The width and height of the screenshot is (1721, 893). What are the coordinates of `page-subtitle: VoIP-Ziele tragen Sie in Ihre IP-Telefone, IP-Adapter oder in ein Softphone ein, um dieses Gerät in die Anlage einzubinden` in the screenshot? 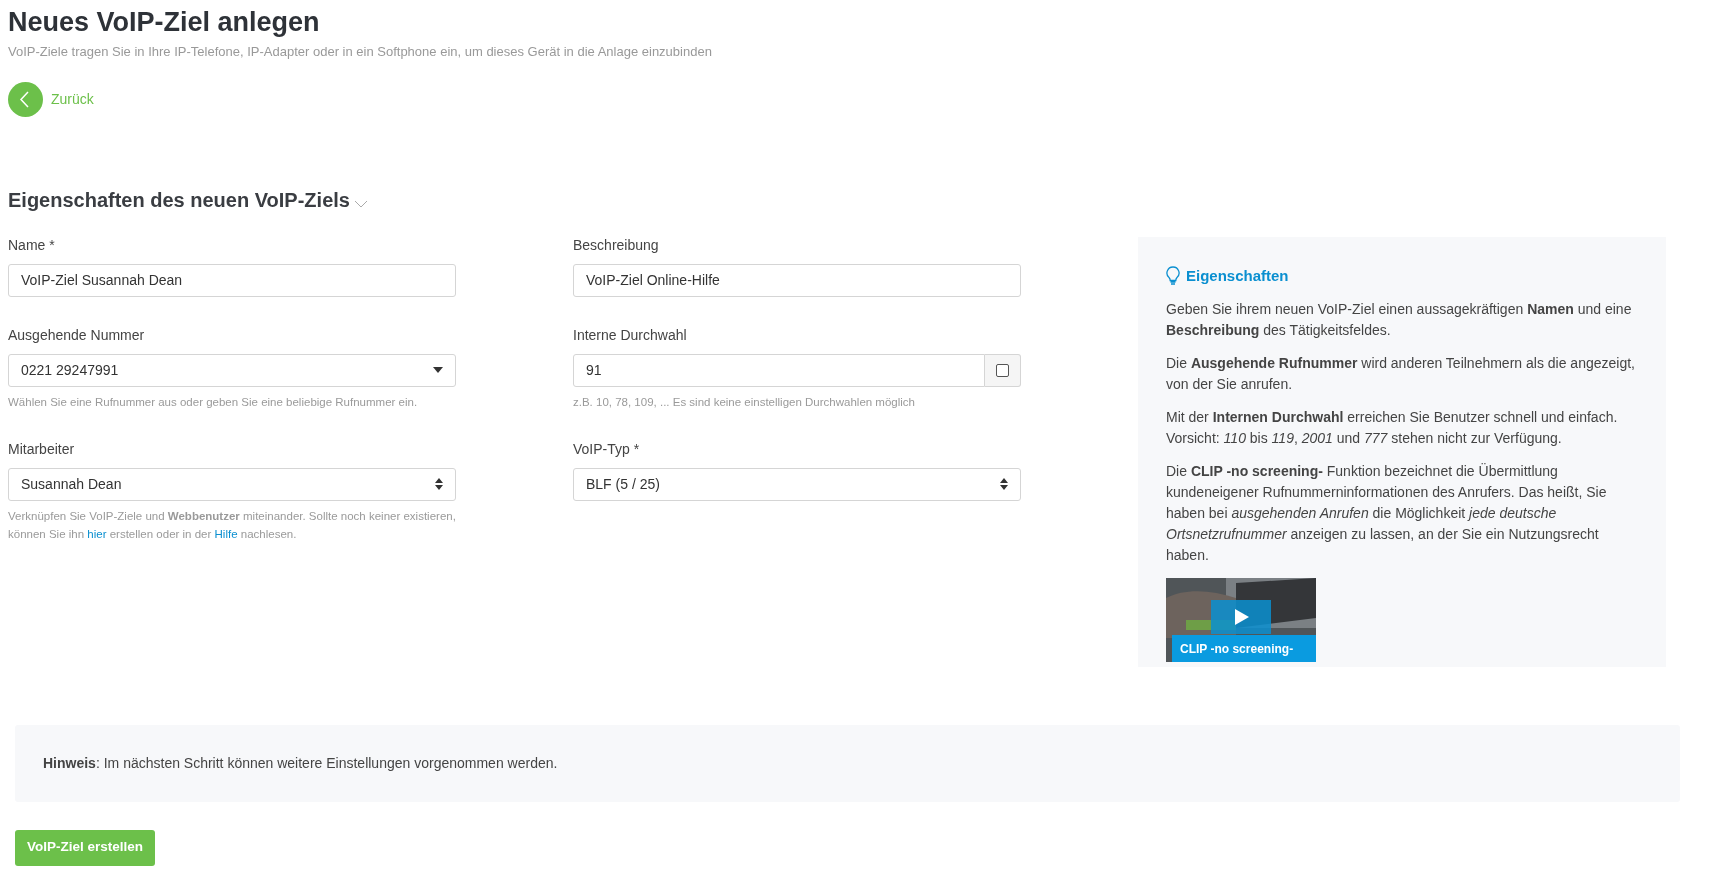 It's located at (360, 52).